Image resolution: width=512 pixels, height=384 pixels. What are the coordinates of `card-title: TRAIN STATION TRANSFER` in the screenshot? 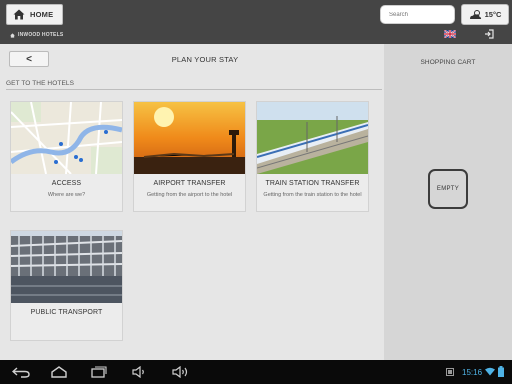 It's located at (312, 183).